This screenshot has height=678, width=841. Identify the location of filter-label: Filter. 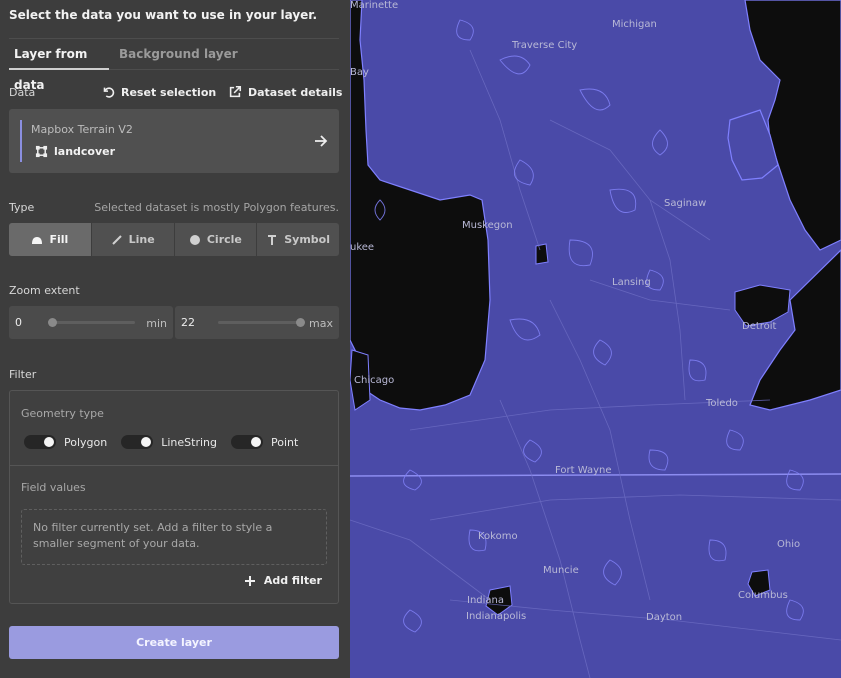
(23, 374).